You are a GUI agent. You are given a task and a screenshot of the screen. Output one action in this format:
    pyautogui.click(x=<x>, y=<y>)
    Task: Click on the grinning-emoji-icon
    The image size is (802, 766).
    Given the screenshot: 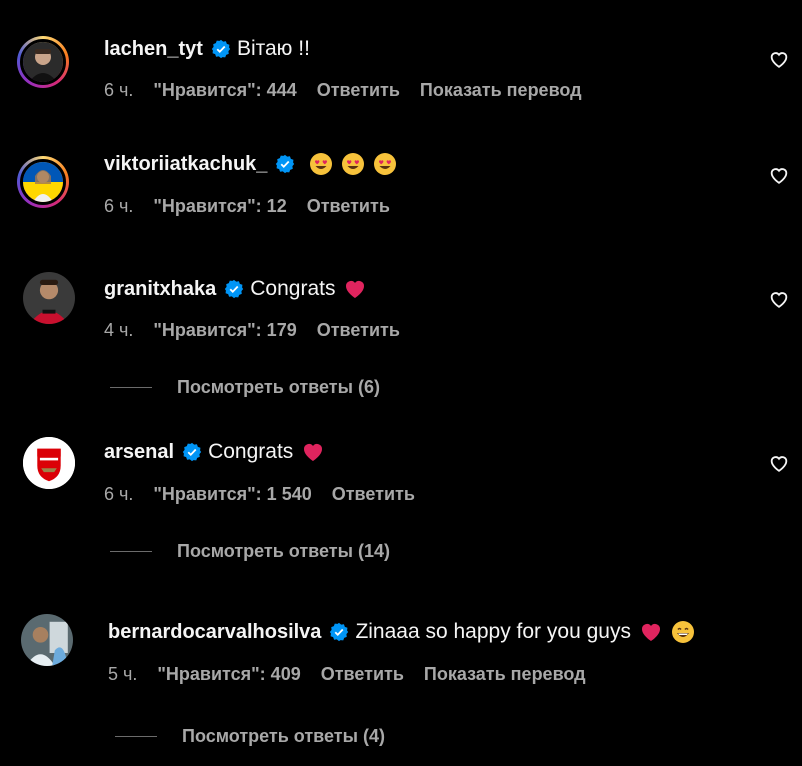 What is the action you would take?
    pyautogui.click(x=683, y=632)
    